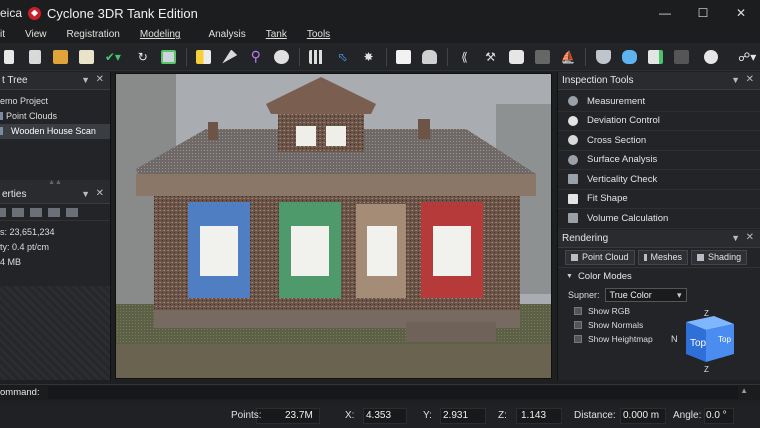  I want to click on command-input, so click(393, 392).